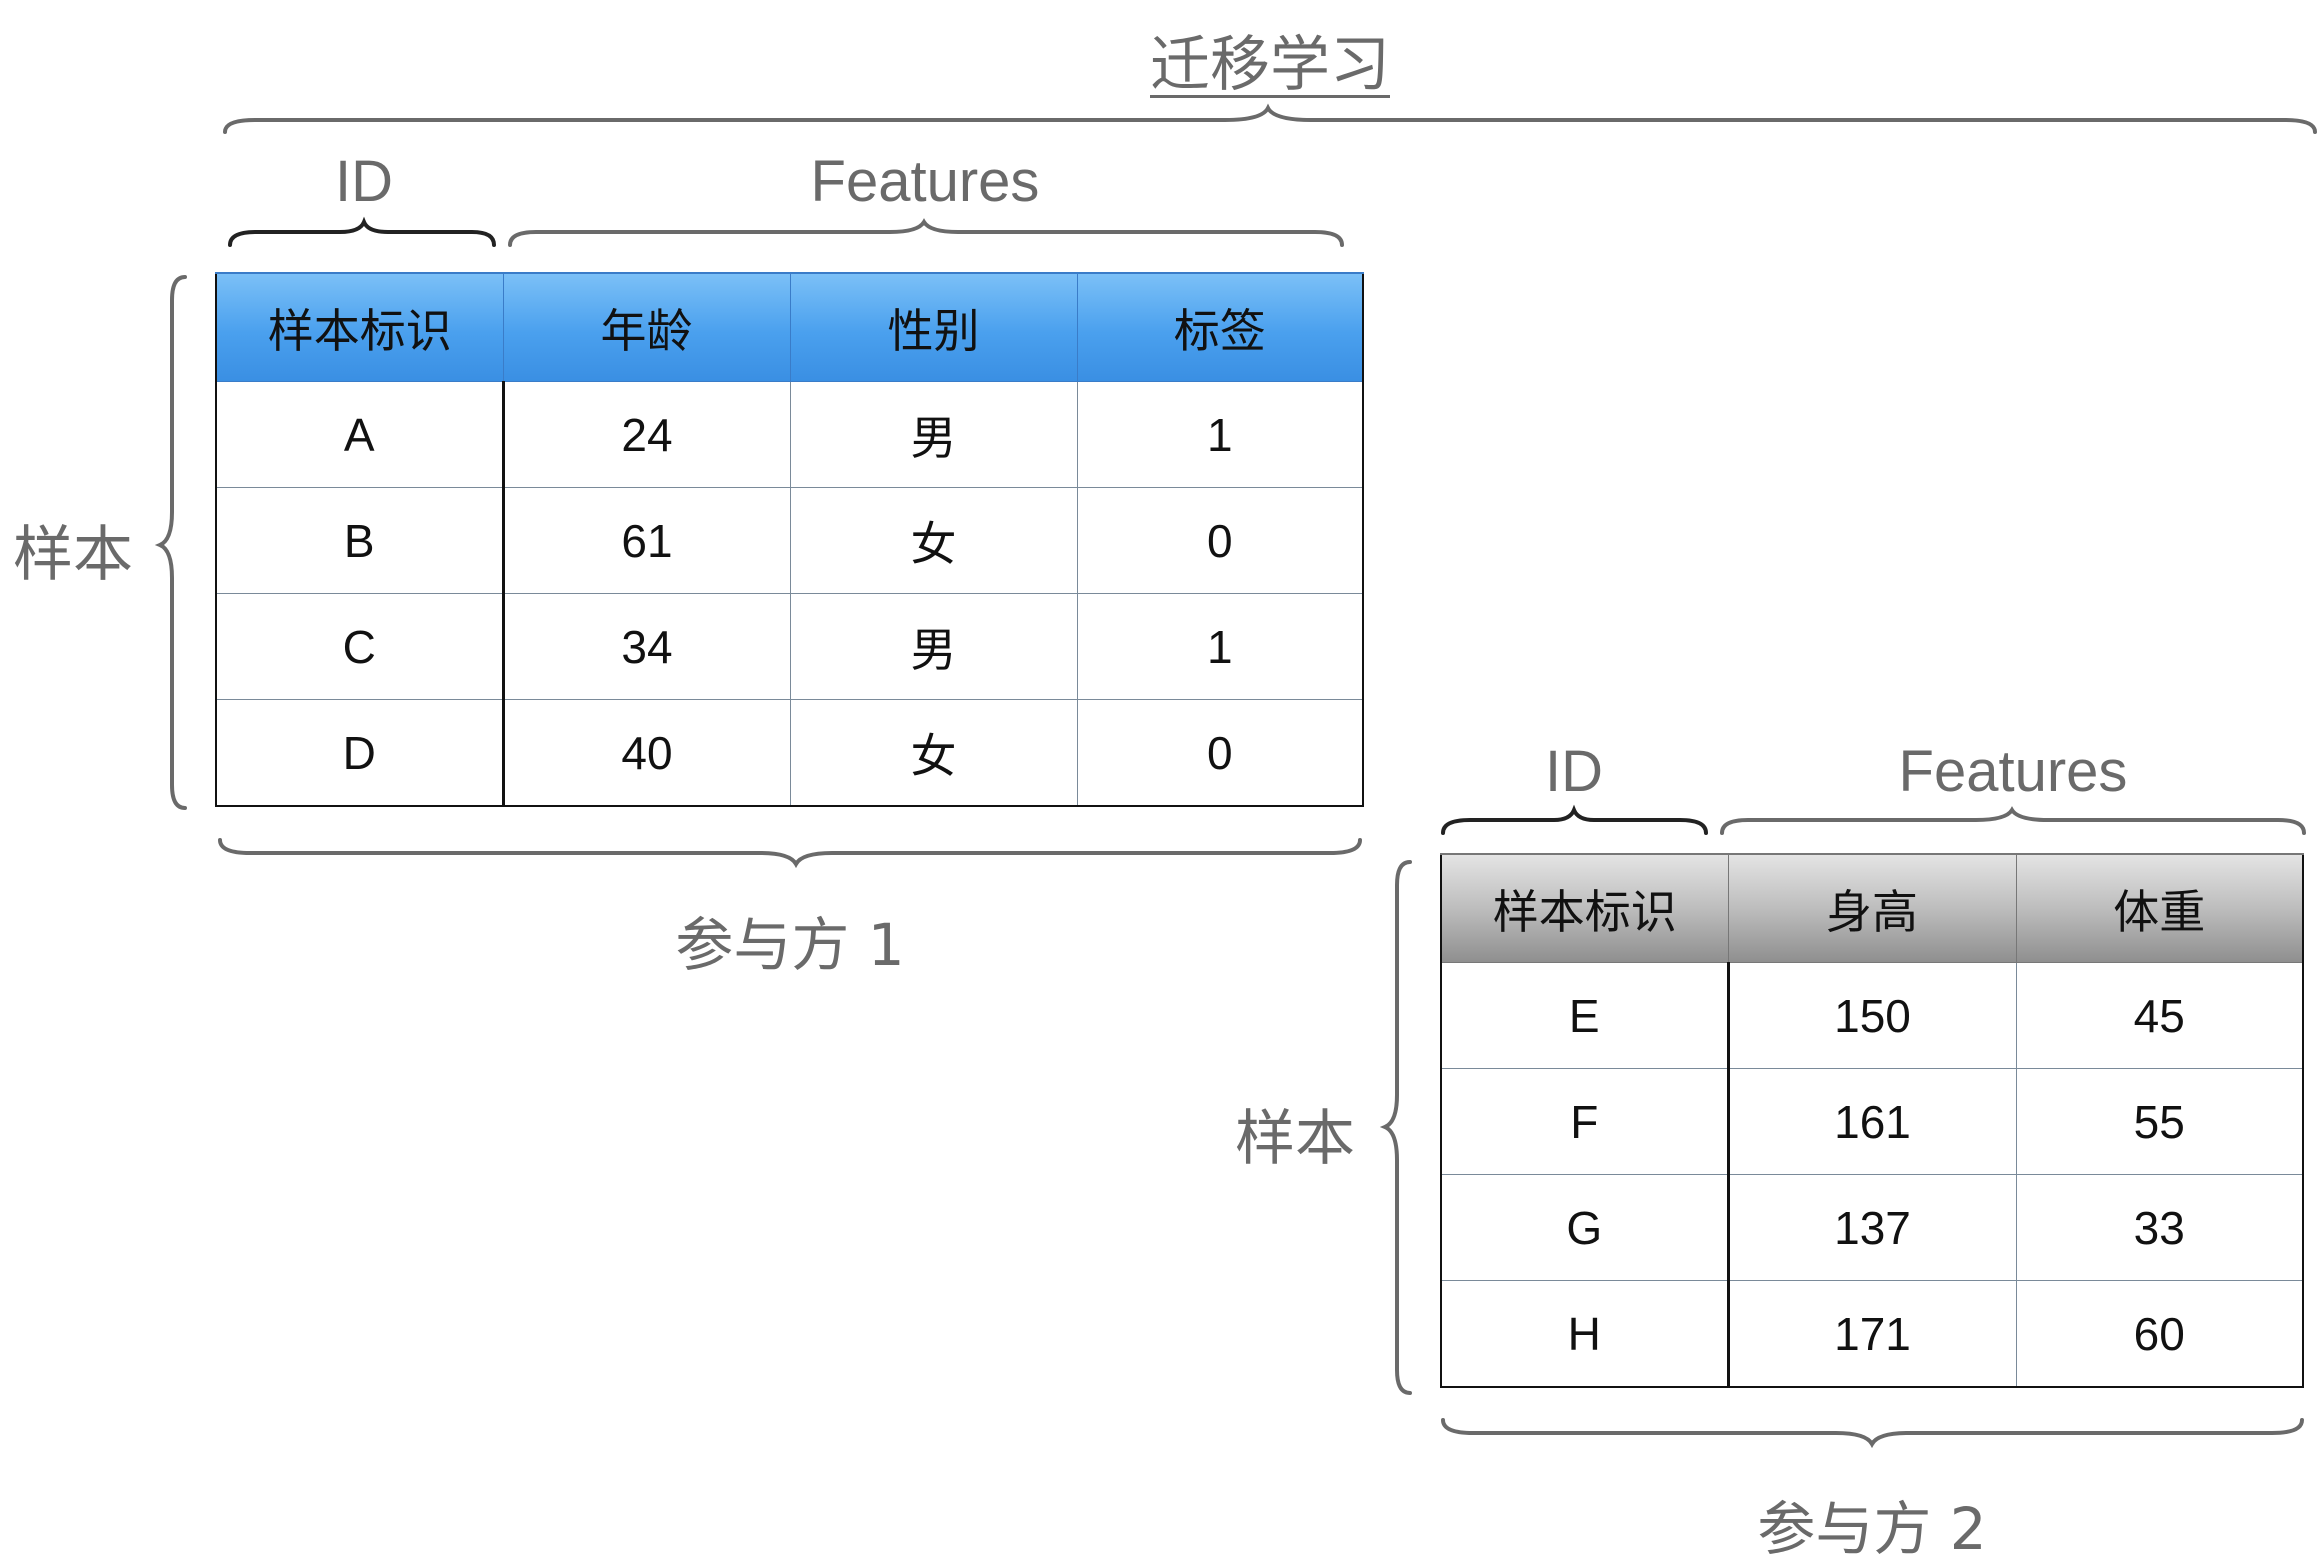 The image size is (2320, 1568). I want to click on table-row: C 34 男 1, so click(789, 646).